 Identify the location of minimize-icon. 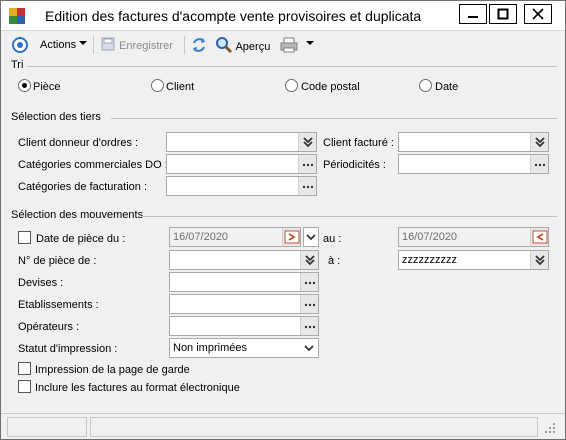
(473, 17).